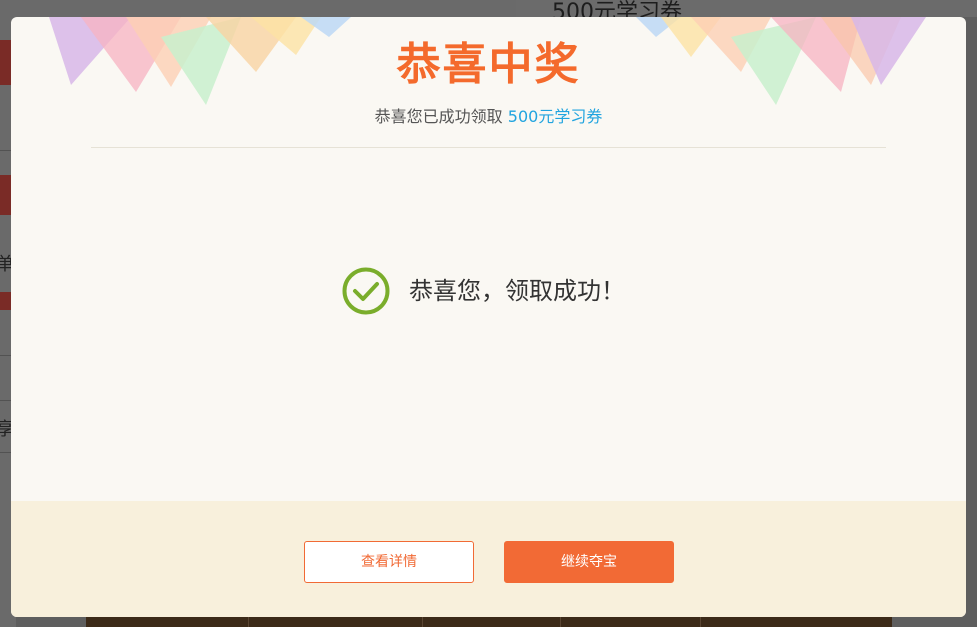 This screenshot has width=977, height=627. Describe the element at coordinates (589, 562) in the screenshot. I see `continue-button: 继续夺宝` at that location.